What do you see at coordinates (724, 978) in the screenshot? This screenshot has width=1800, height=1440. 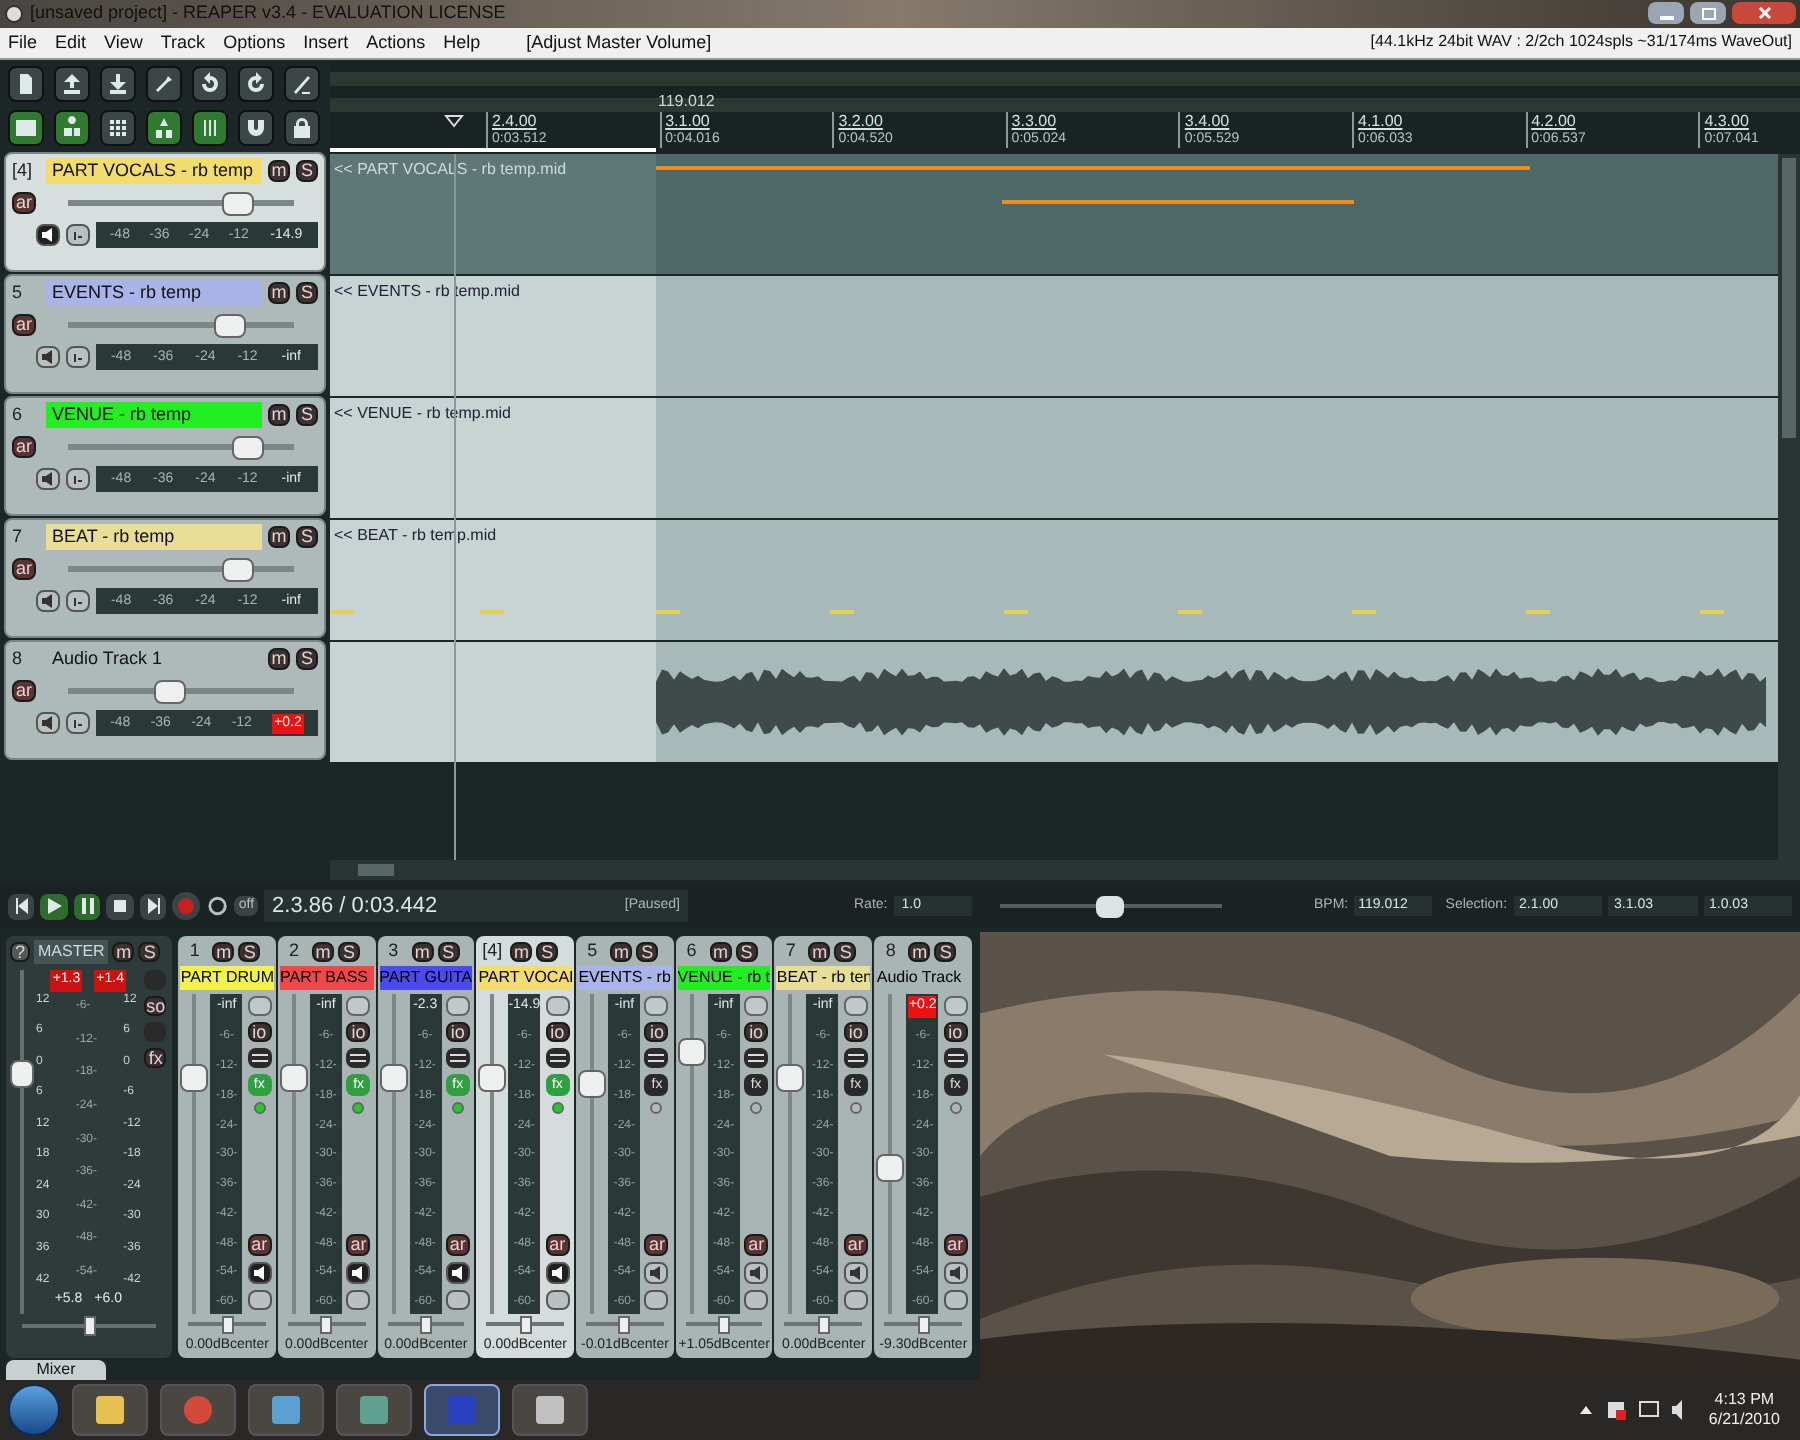 I see `strip-name: VENUE - rb t` at bounding box center [724, 978].